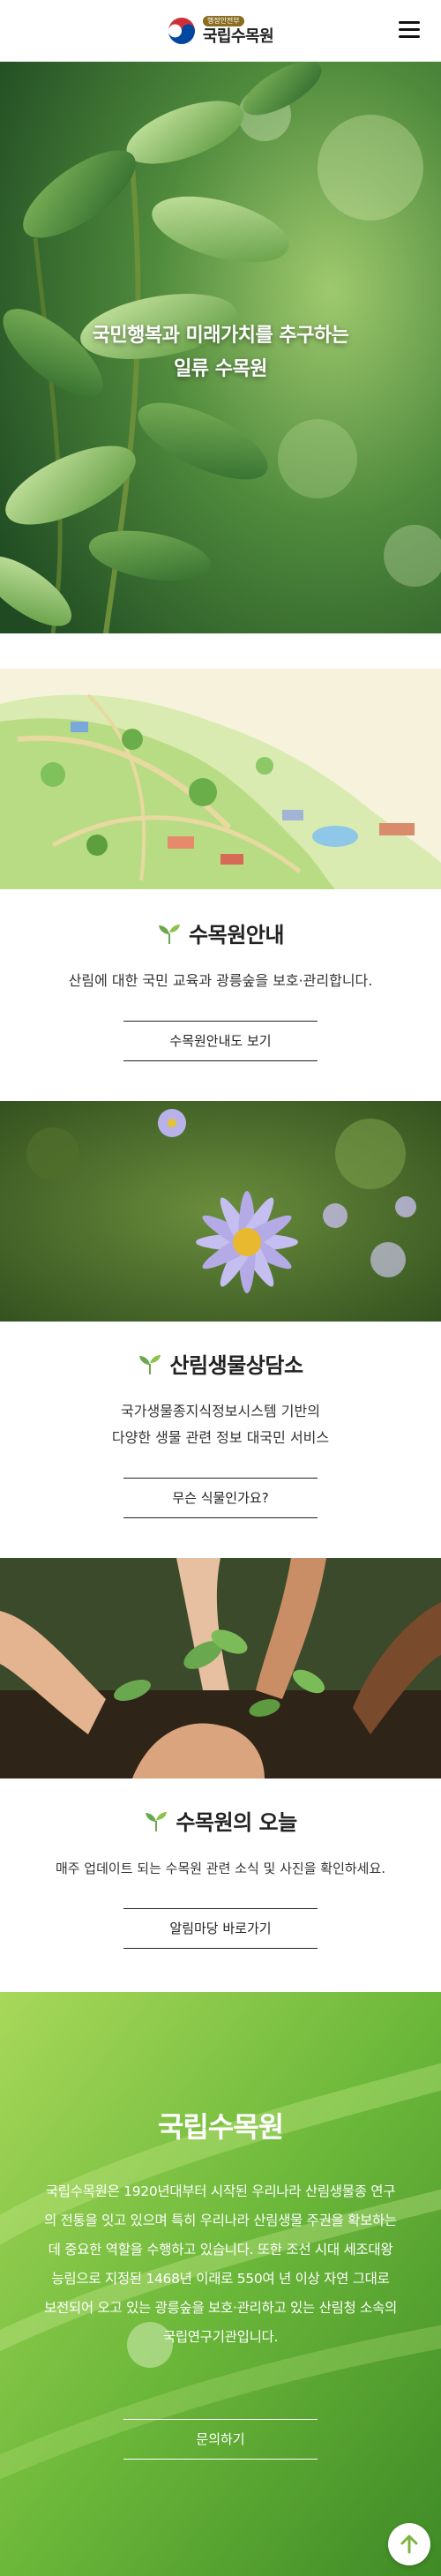 The width and height of the screenshot is (441, 2576). Describe the element at coordinates (409, 30) in the screenshot. I see `hamburger-menu-icon` at that location.